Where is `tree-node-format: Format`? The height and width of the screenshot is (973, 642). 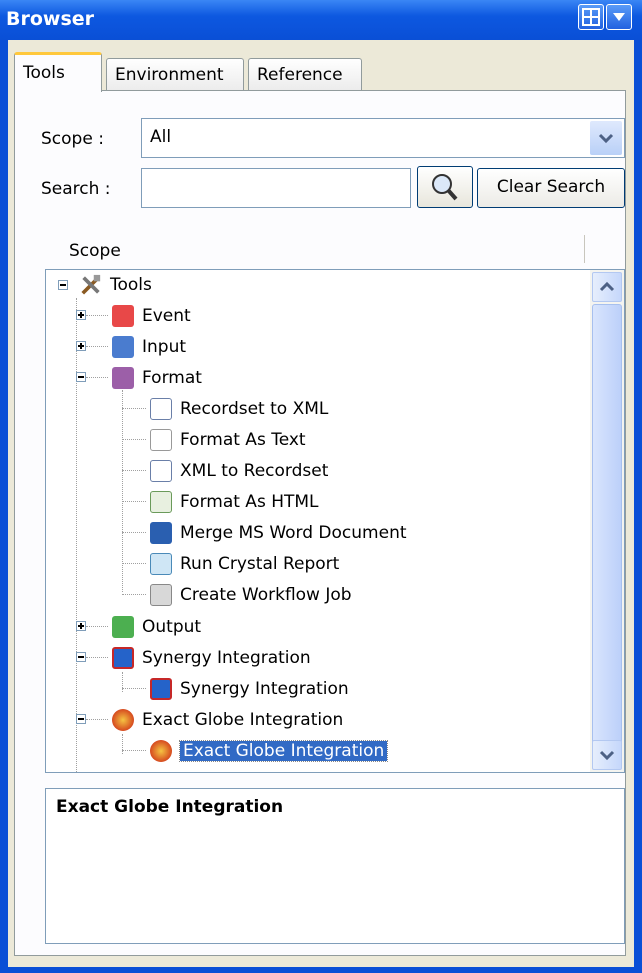
tree-node-format: Format is located at coordinates (157, 378).